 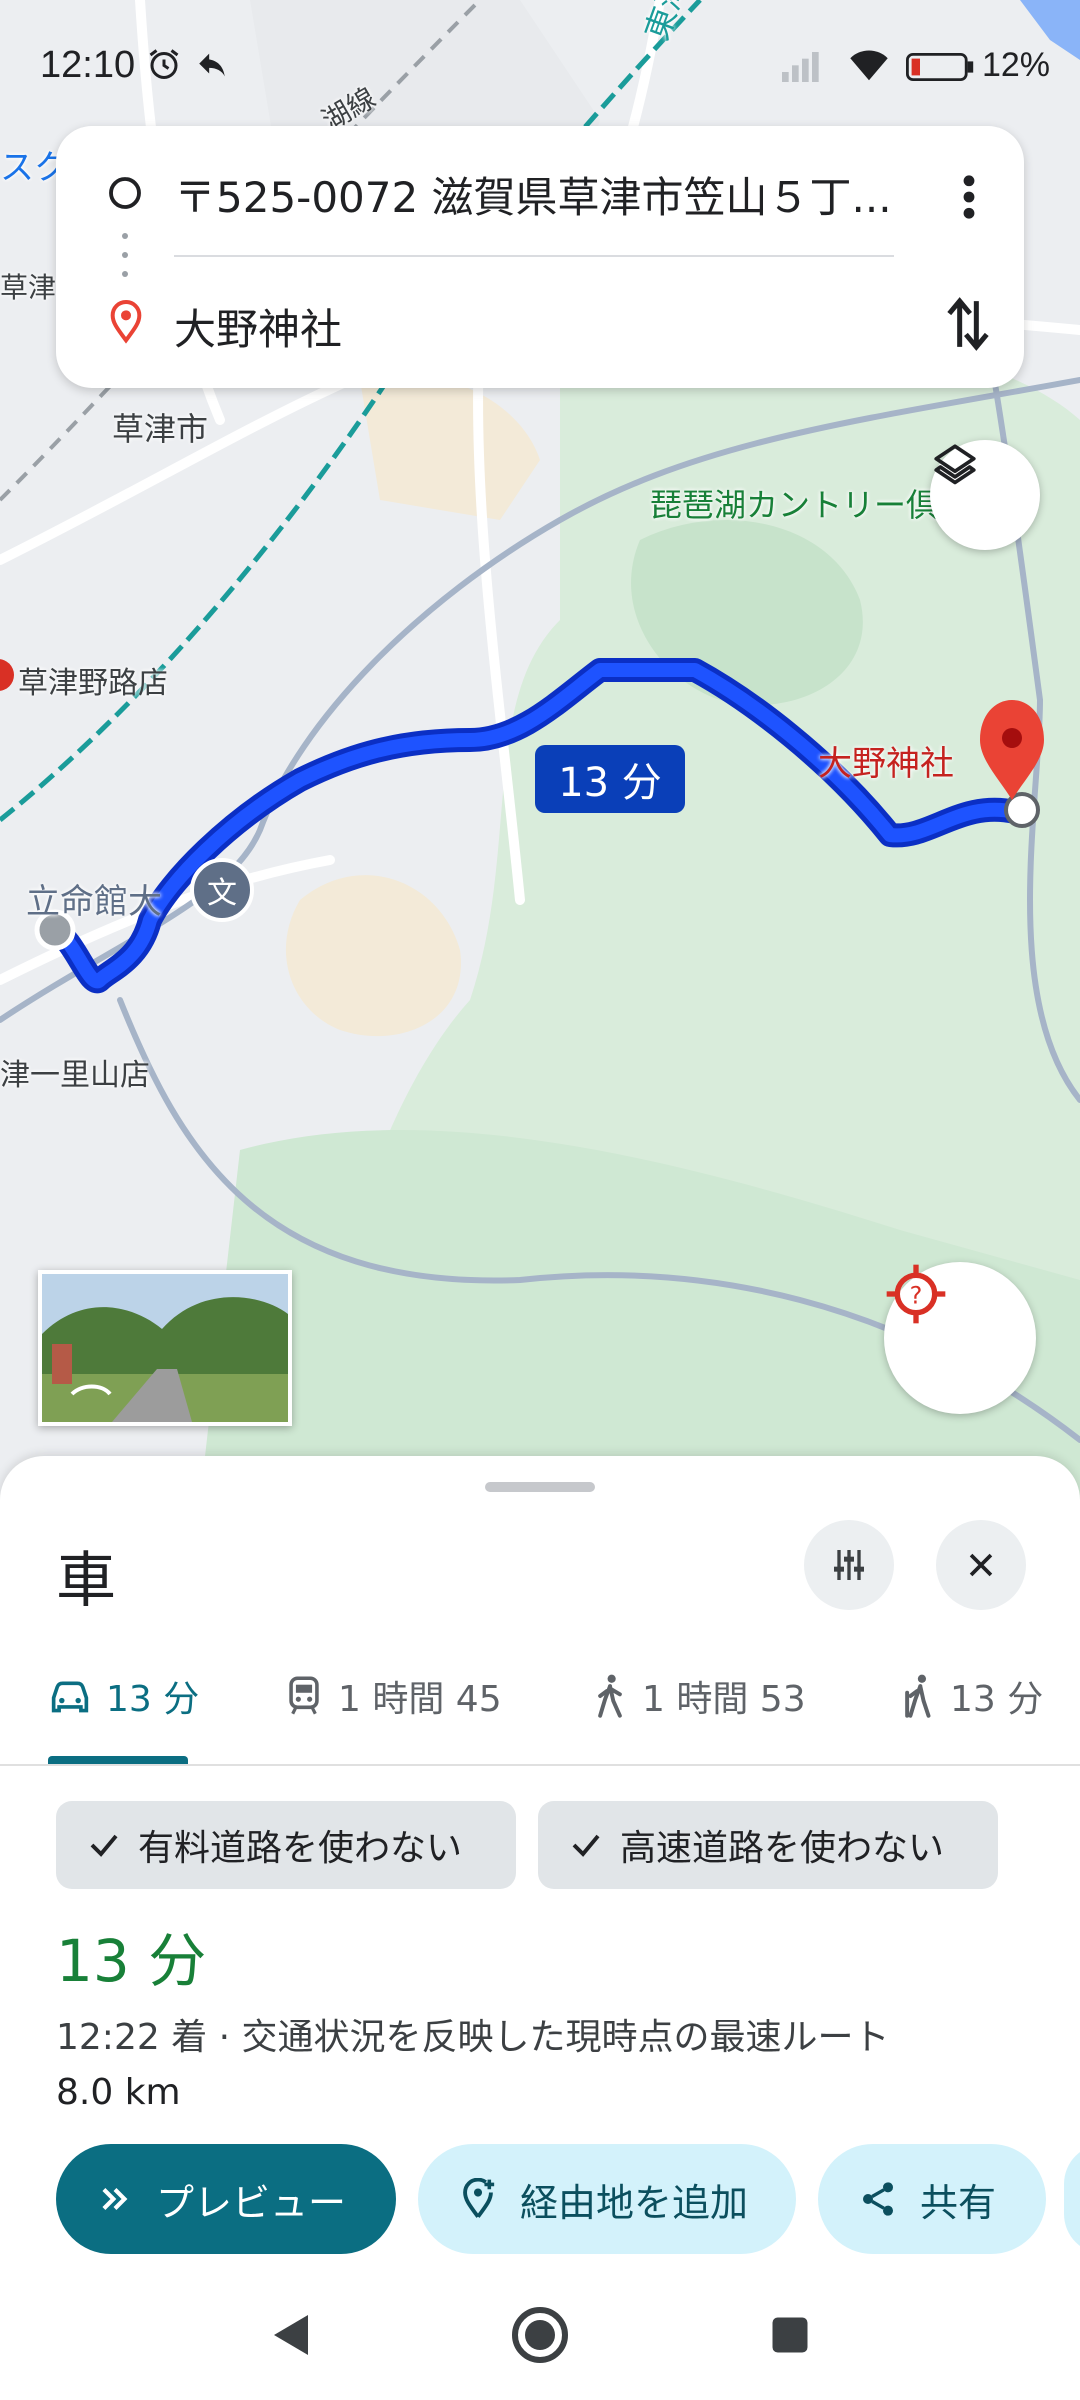 I want to click on share-button: 共有, so click(x=932, y=2199).